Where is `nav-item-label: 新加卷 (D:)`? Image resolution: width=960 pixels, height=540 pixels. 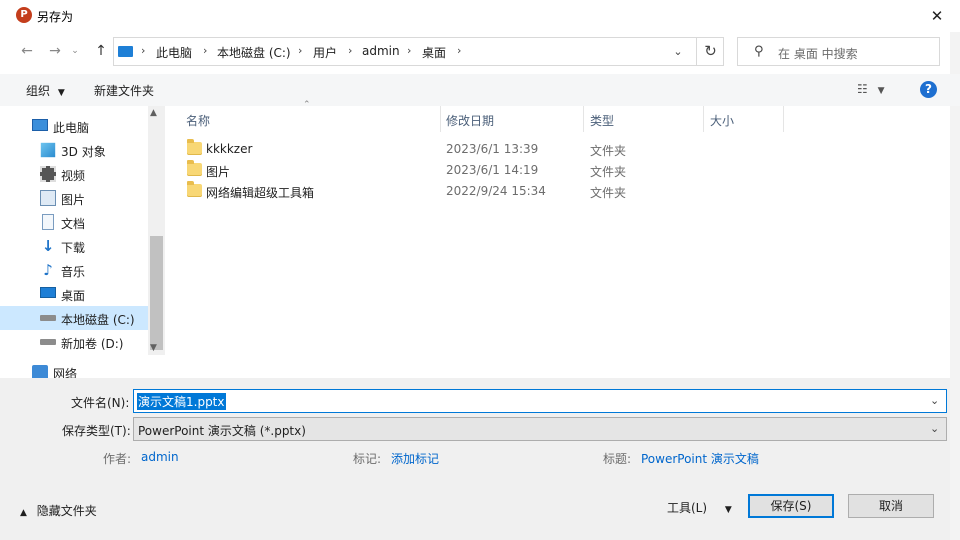 nav-item-label: 新加卷 (D:) is located at coordinates (92, 344).